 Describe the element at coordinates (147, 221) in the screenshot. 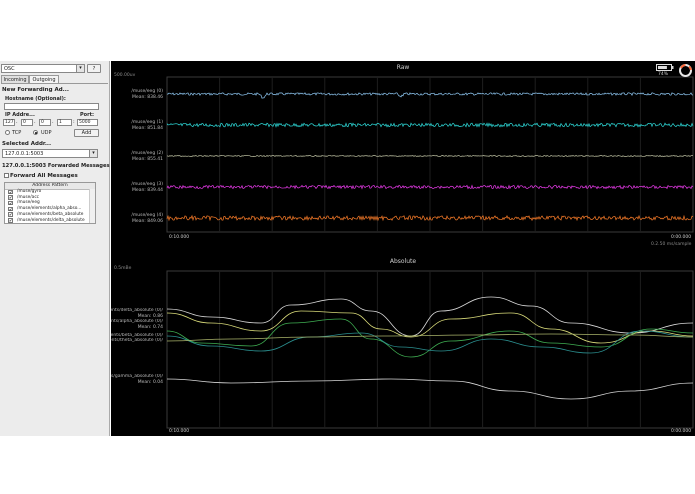

I see `channel-mean: Mean: 849.06` at that location.